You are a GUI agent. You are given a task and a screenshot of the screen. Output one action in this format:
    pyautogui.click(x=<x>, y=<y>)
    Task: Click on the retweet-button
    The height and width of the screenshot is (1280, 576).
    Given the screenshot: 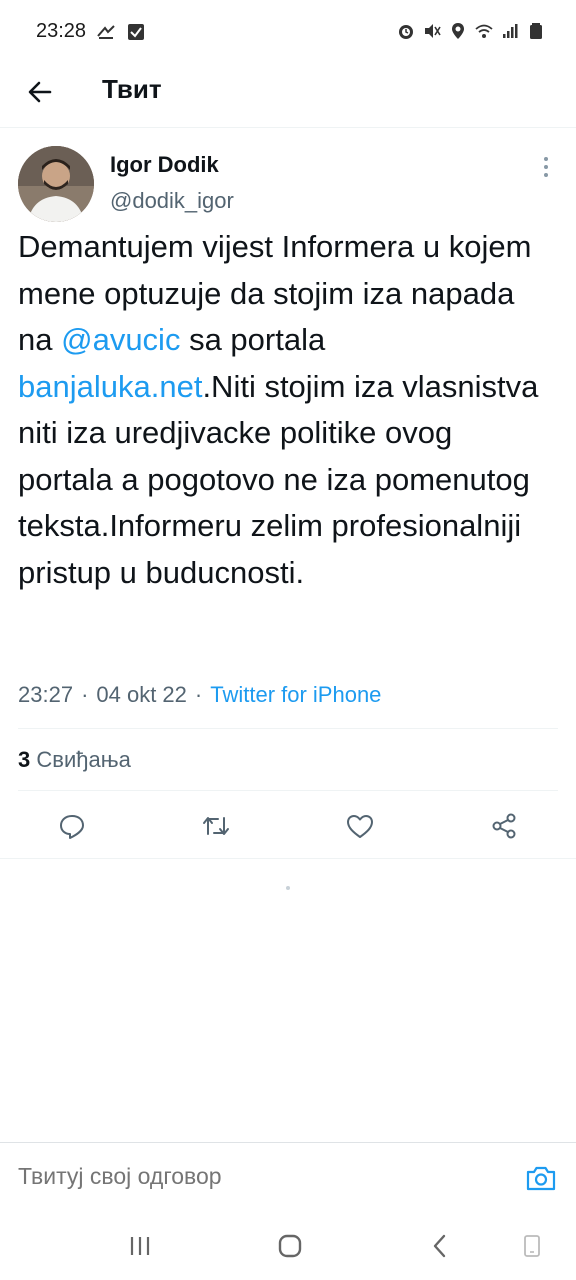 What is the action you would take?
    pyautogui.click(x=216, y=826)
    